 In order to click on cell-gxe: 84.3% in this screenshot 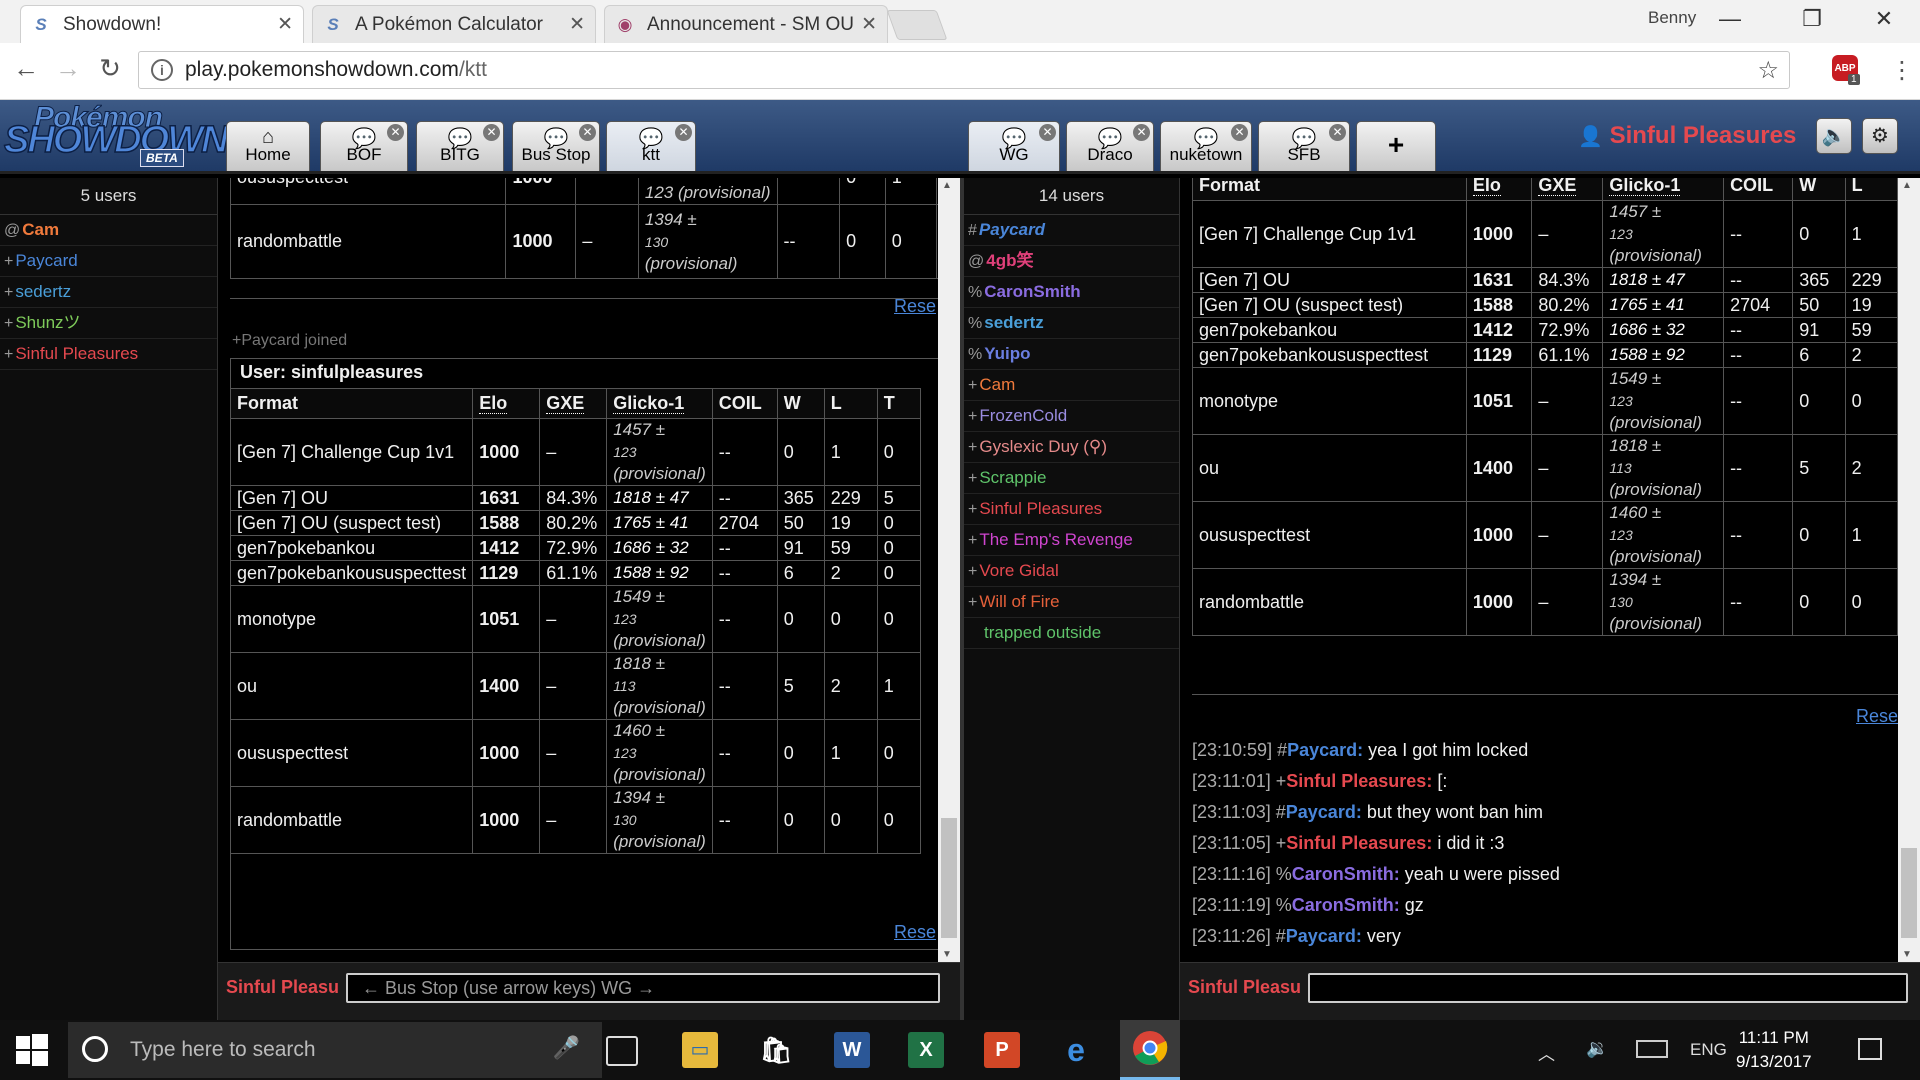, I will do `click(1567, 280)`.